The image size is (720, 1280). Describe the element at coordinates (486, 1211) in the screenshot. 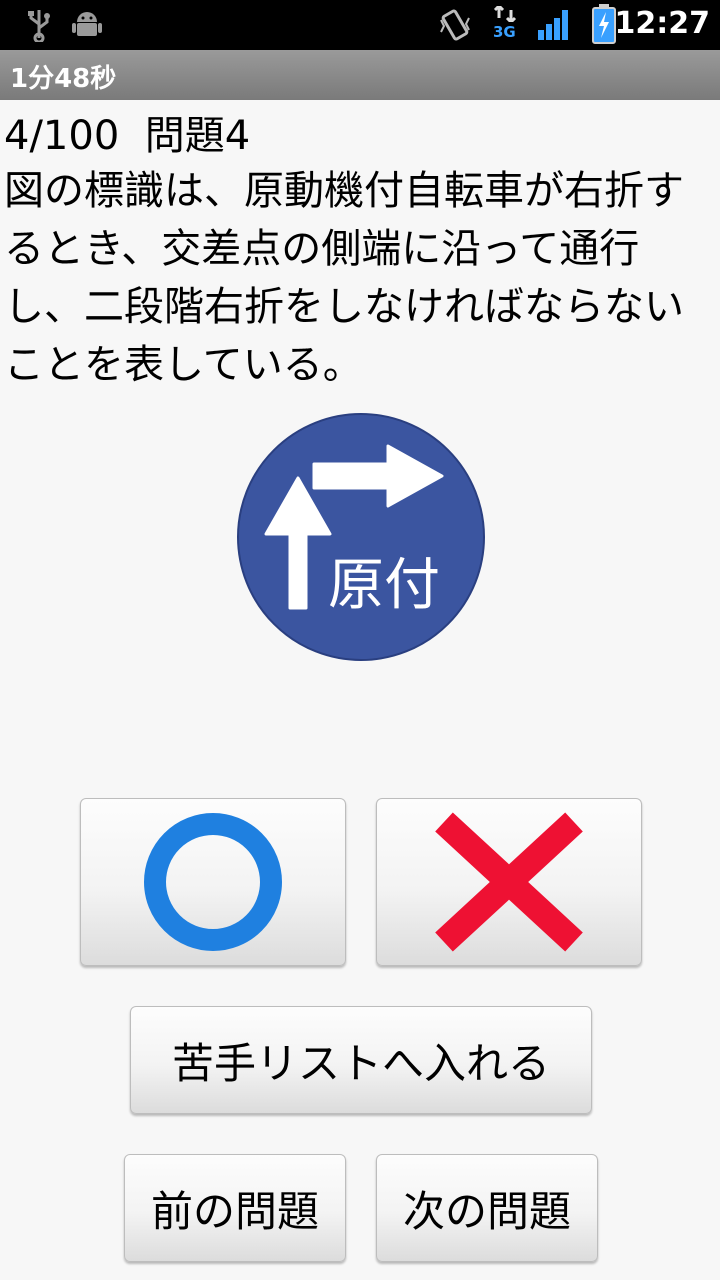

I see `next-question-label: 次の問題` at that location.